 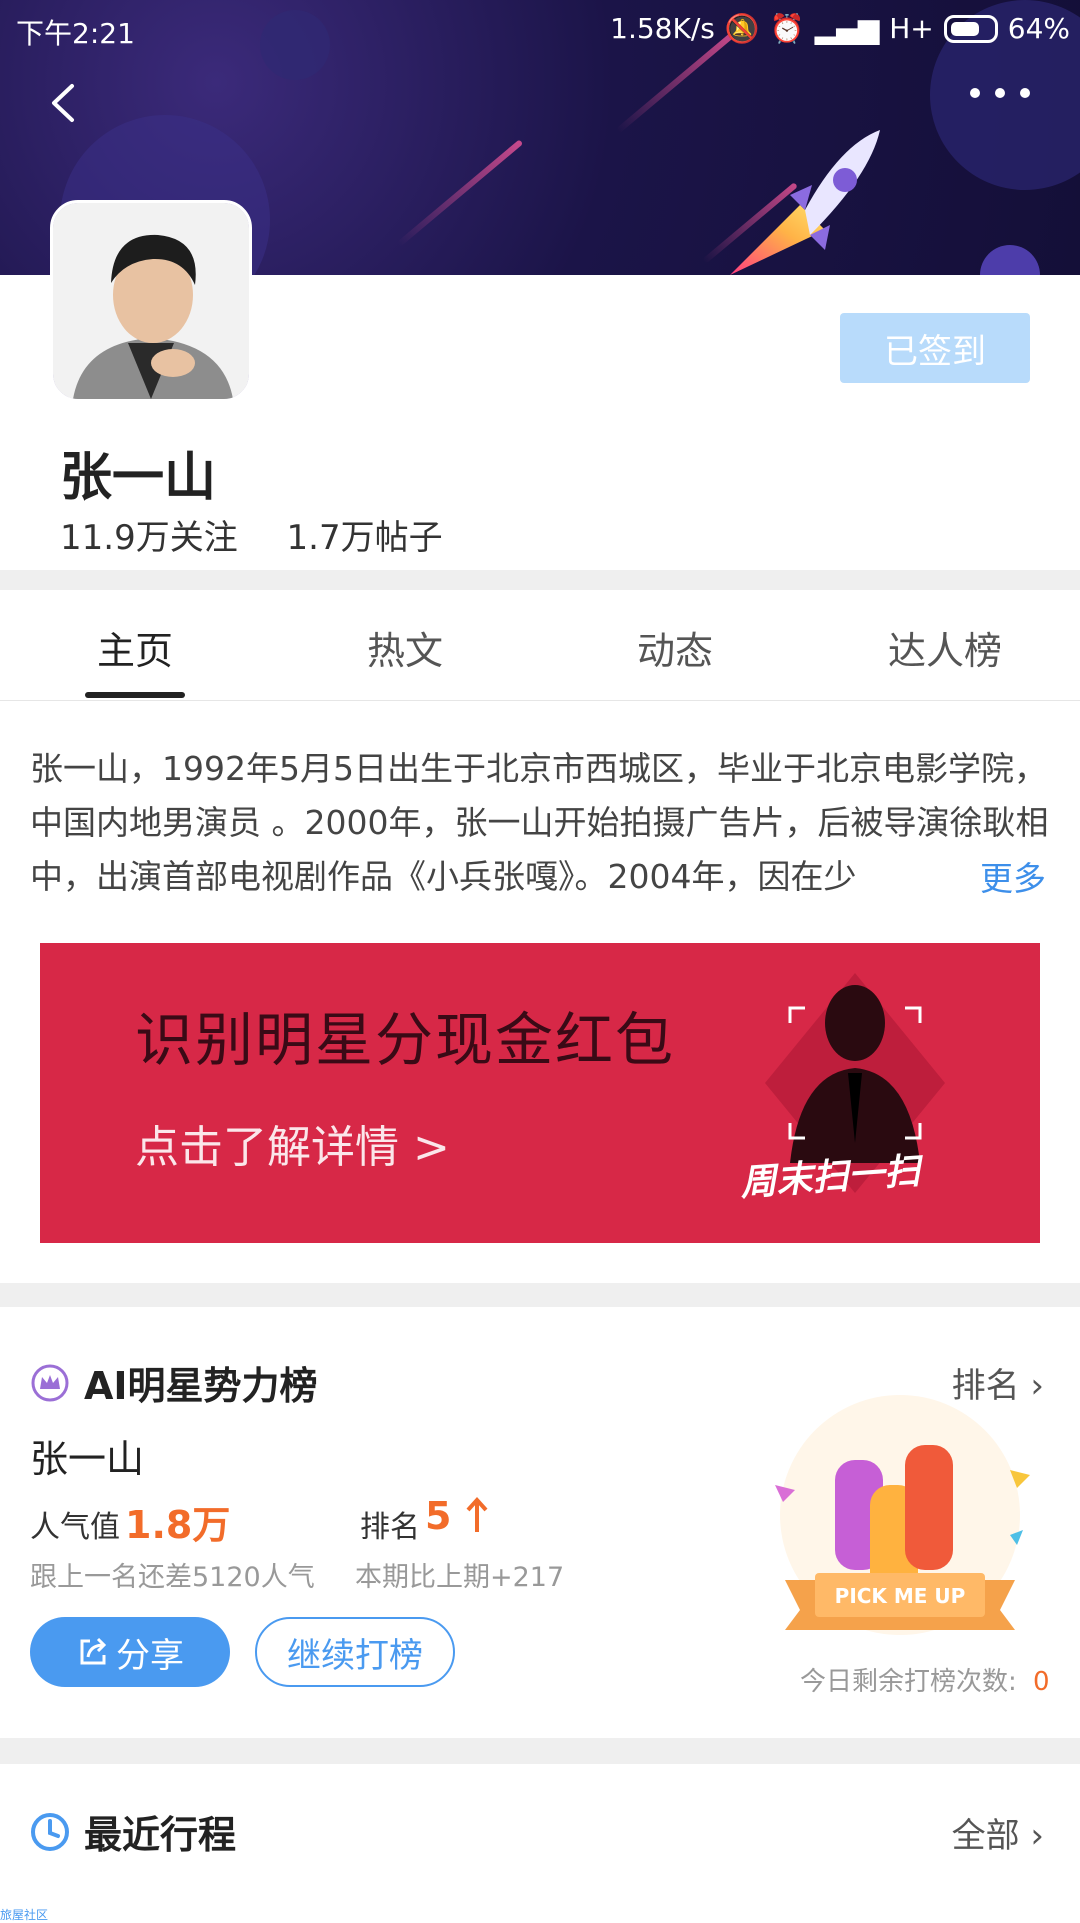 I want to click on streak-decoration, so click(x=460, y=193).